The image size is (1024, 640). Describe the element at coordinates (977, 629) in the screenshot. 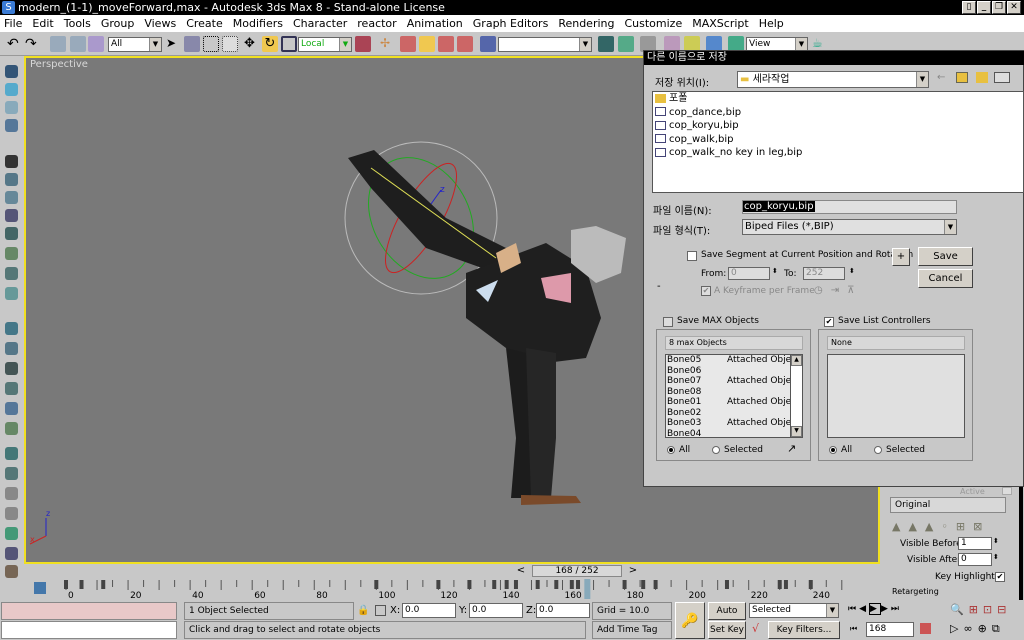

I see `viewport-nav-fov-pan-orbit-icons: ▷∞⊕⧉` at that location.